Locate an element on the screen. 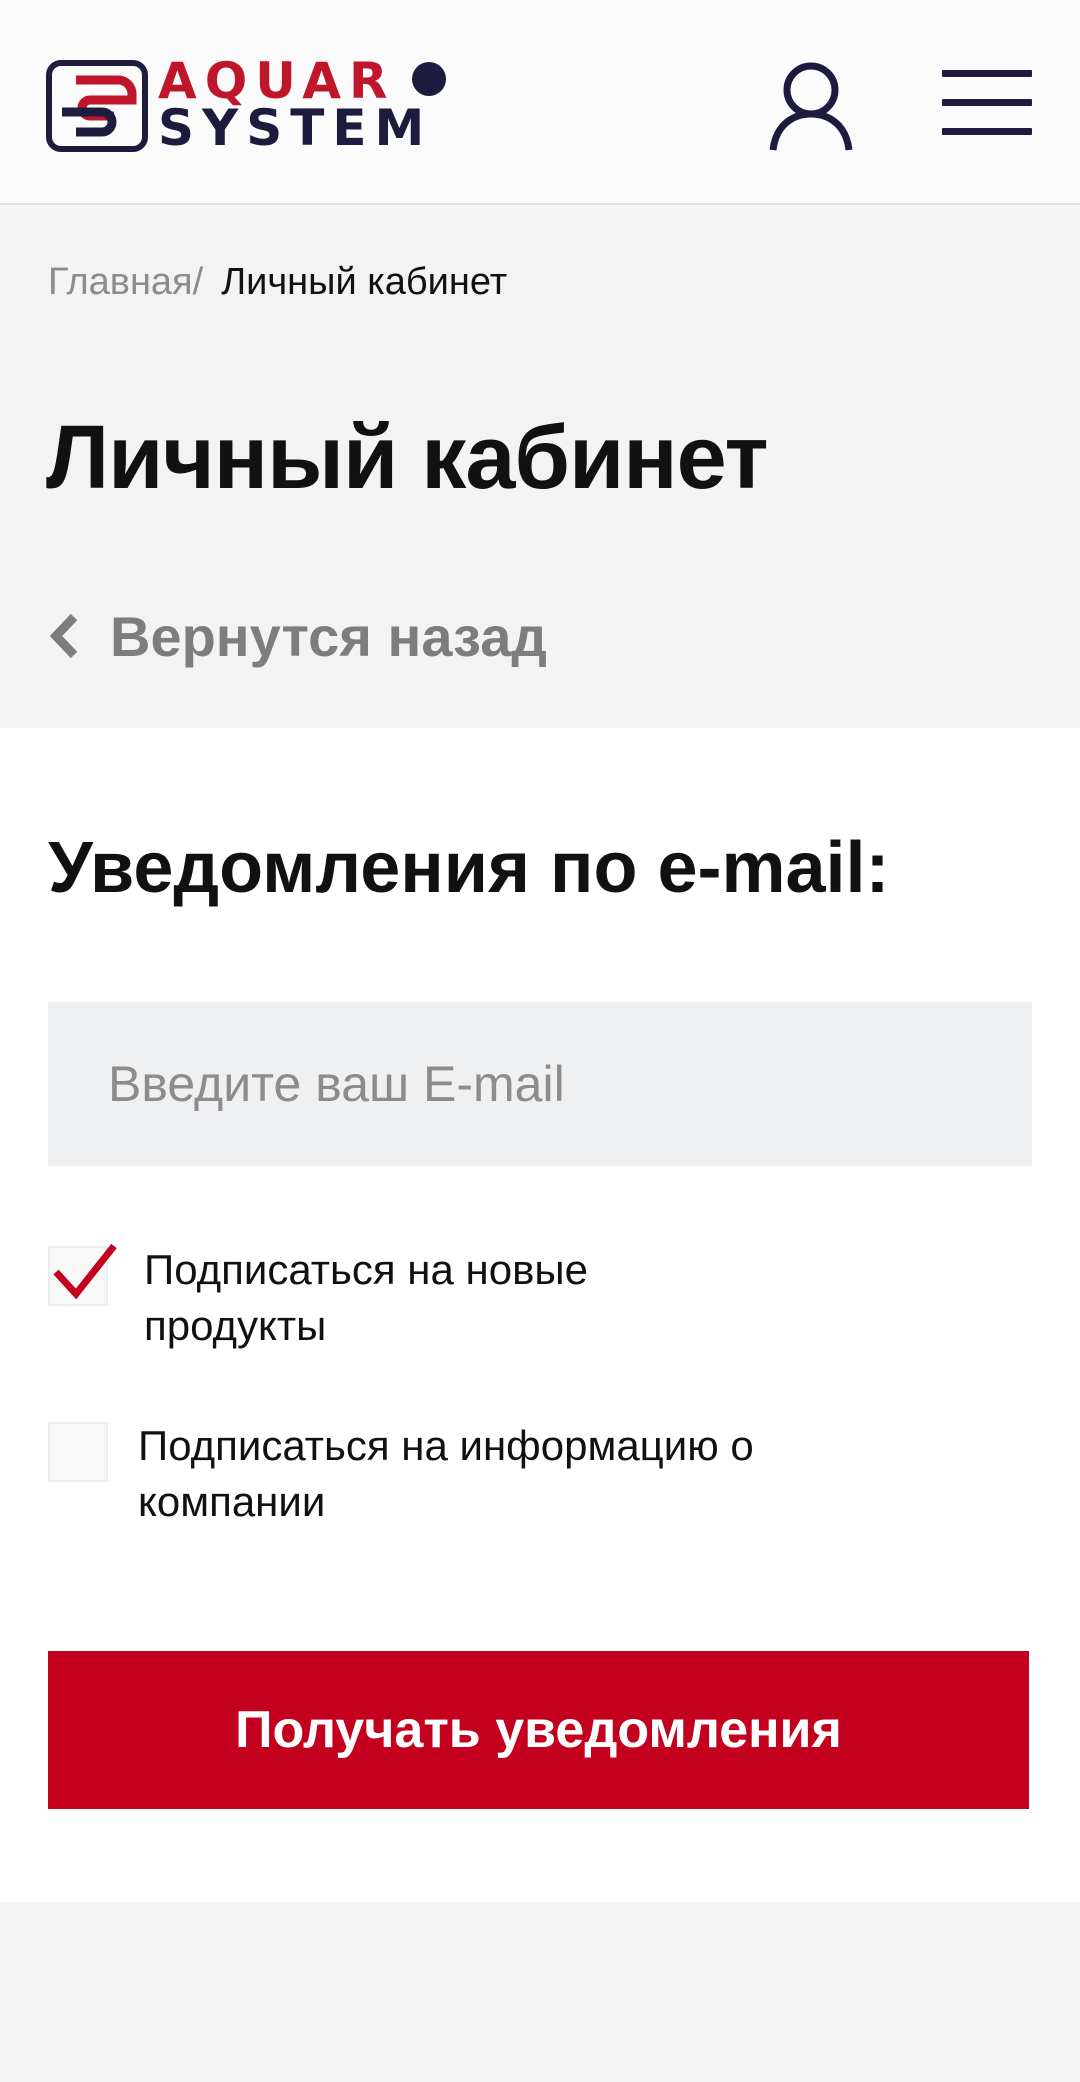  site-header: AQUAR SYSTEM is located at coordinates (540, 102).